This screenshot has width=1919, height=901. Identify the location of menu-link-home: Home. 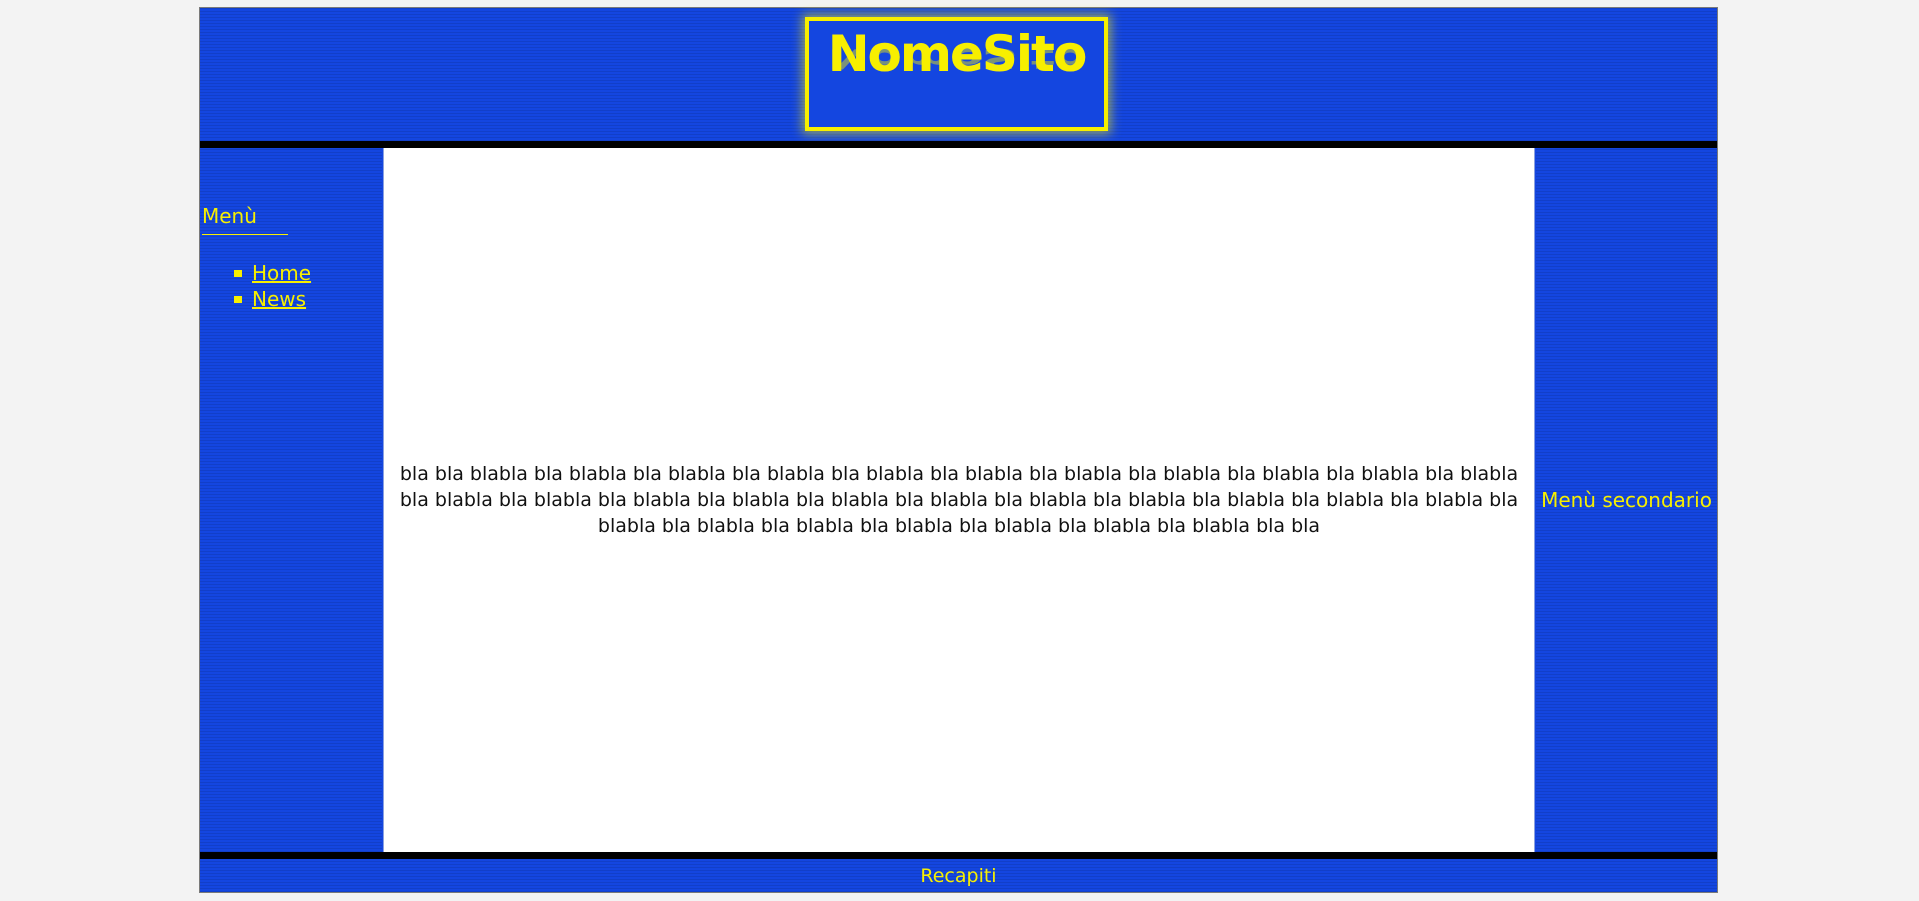
(281, 273).